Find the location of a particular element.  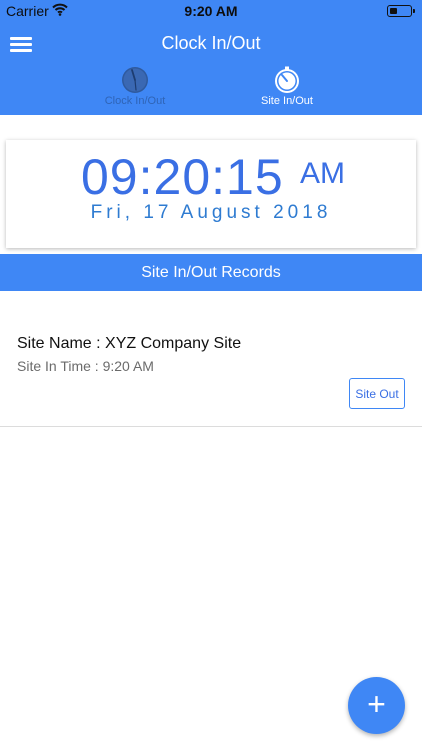

battery-level is located at coordinates (393, 10).